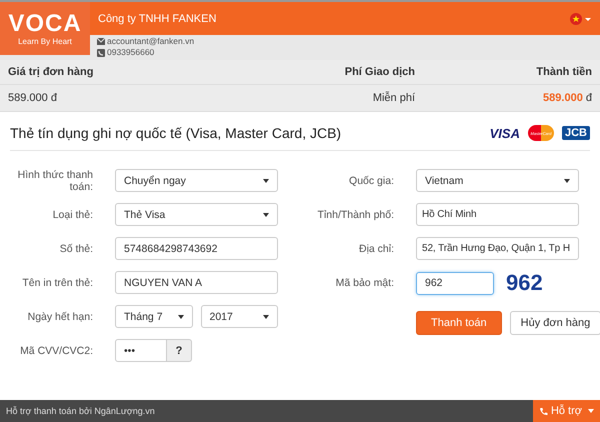  What do you see at coordinates (196, 180) in the screenshot?
I see `select-field: Chuyển ngay` at bounding box center [196, 180].